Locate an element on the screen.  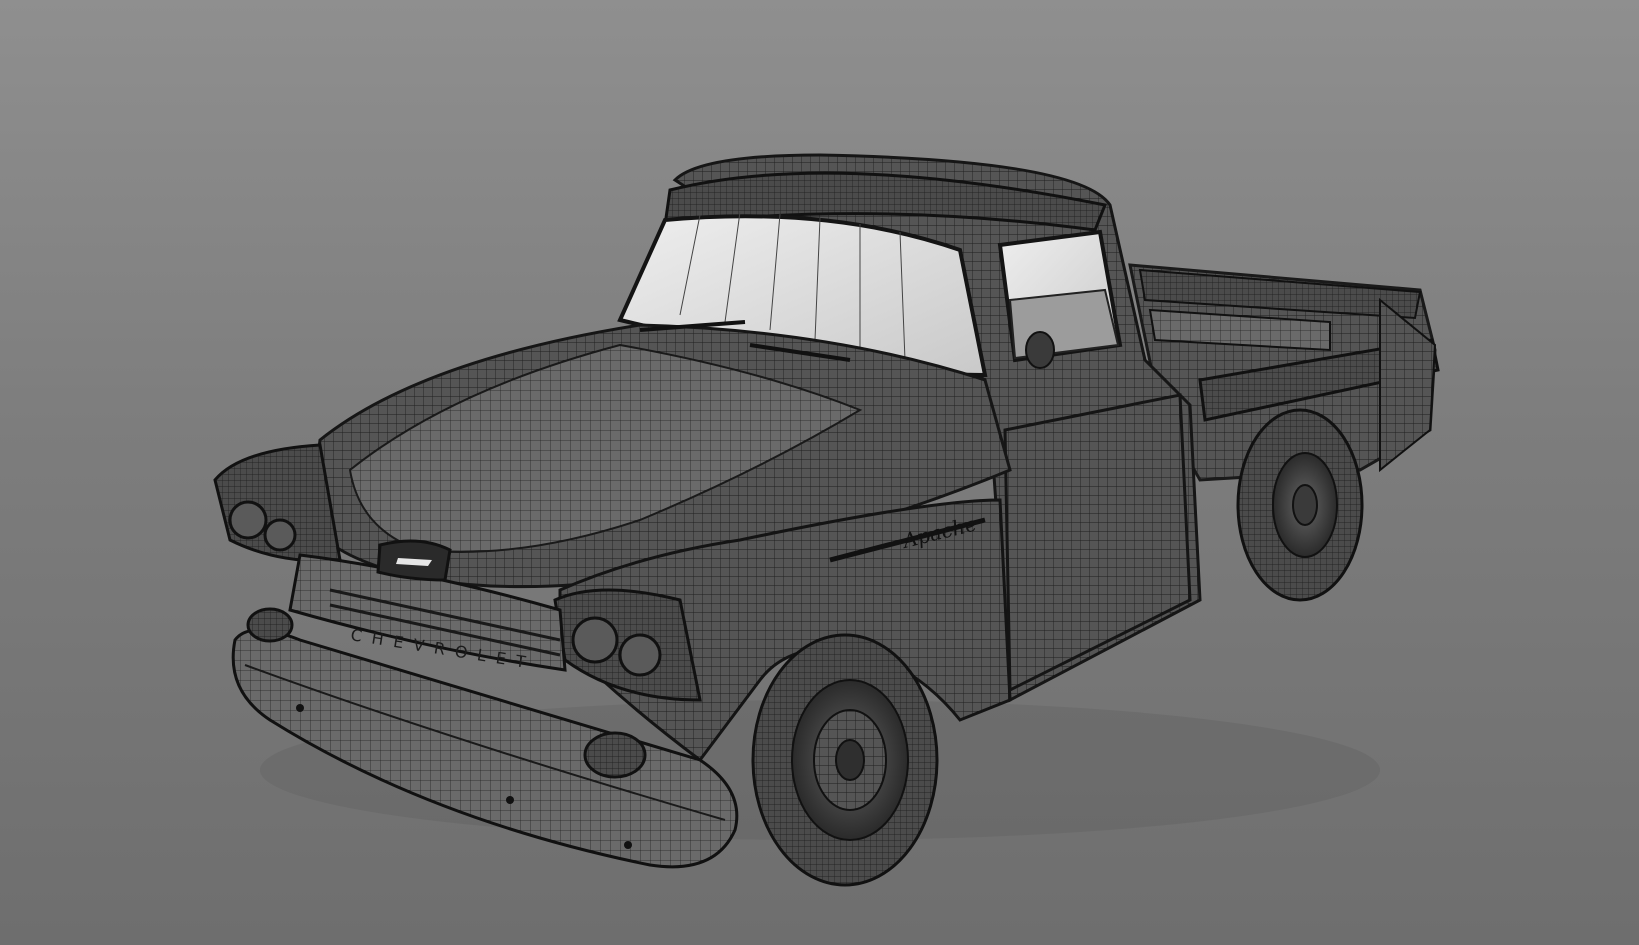
right-bumper-guard is located at coordinates (615, 755).